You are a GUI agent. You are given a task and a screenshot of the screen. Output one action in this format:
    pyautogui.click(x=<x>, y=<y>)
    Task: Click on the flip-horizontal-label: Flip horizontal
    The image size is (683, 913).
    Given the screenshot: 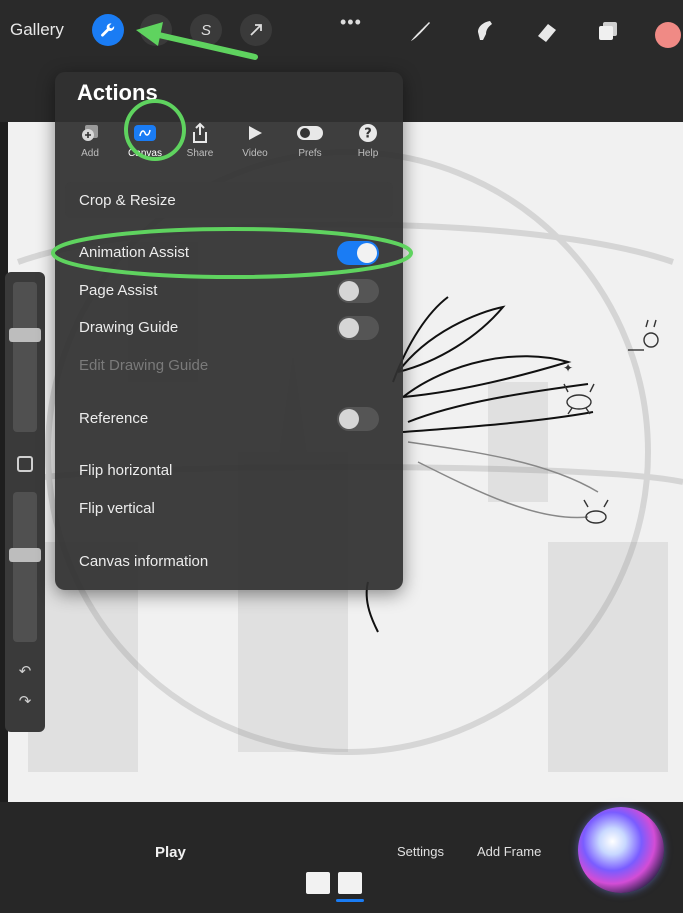 What is the action you would take?
    pyautogui.click(x=126, y=470)
    